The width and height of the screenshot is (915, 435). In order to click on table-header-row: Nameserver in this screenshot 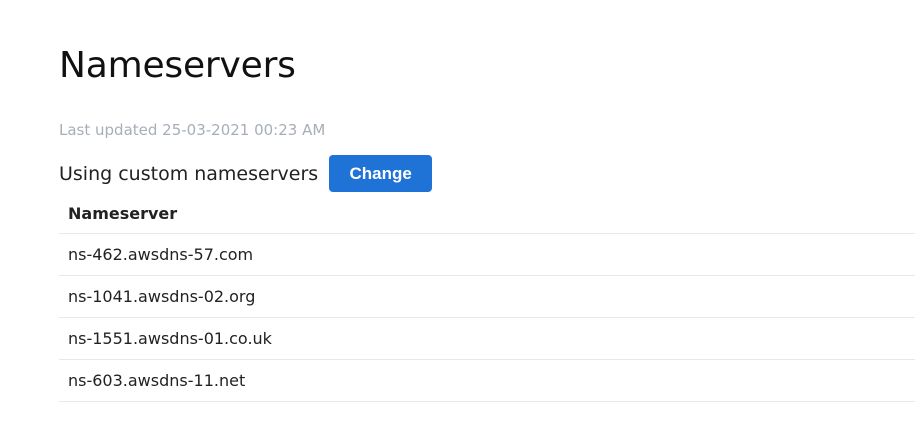, I will do `click(487, 213)`.